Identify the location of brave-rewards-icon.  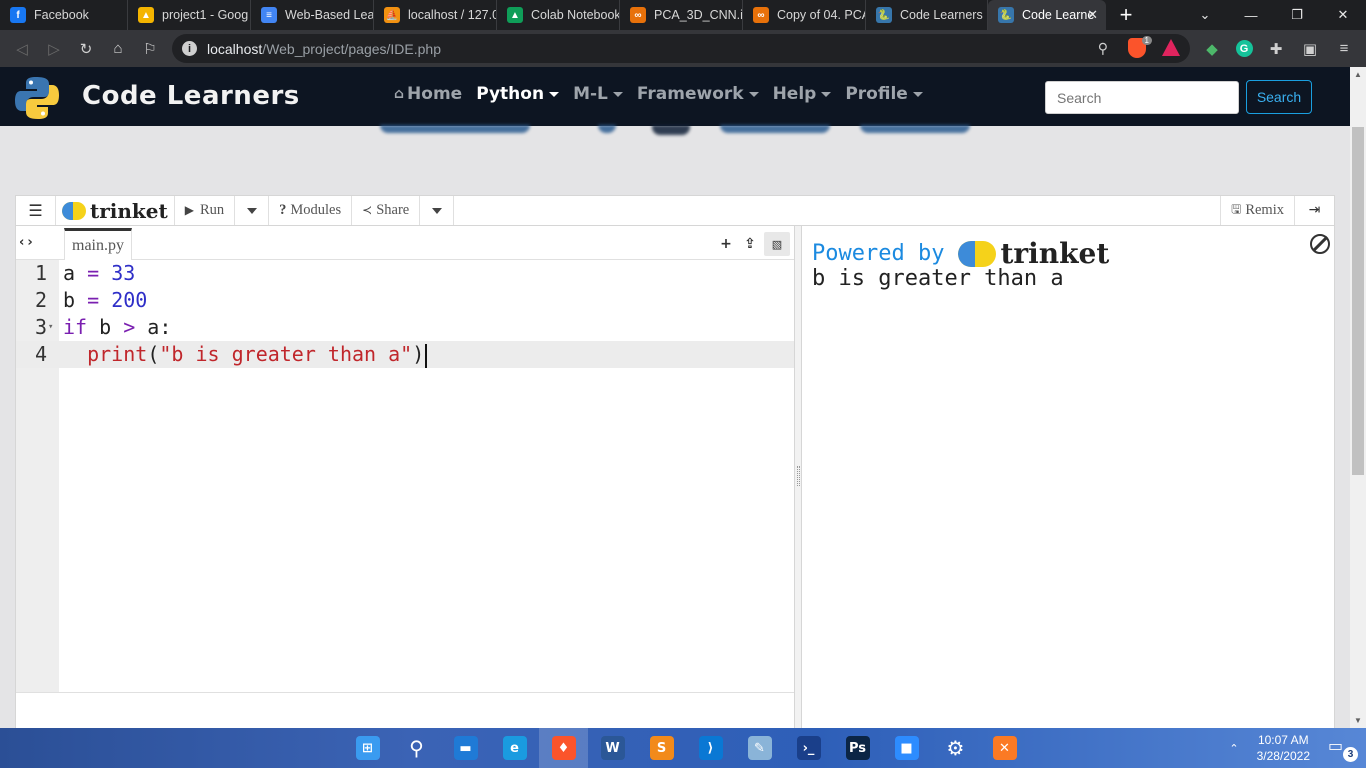
(1171, 47).